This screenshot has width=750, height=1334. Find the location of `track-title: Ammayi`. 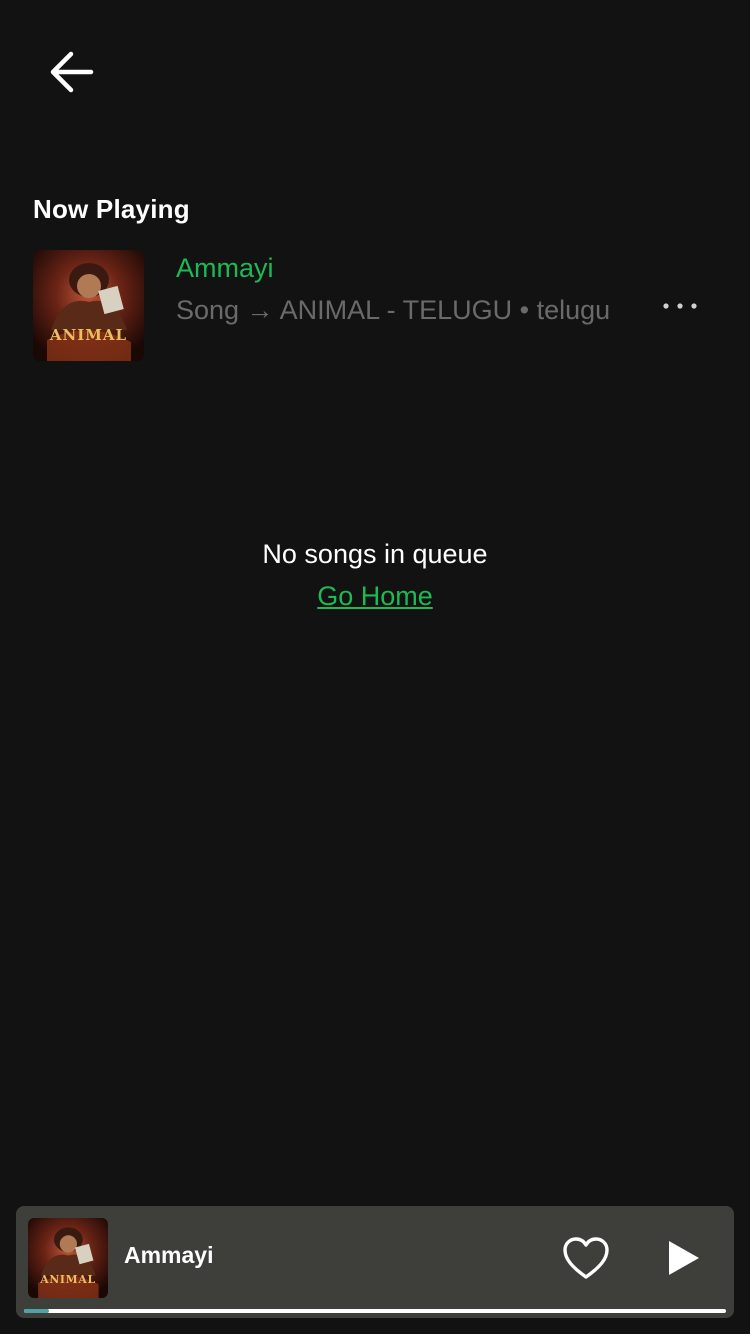

track-title: Ammayi is located at coordinates (225, 268).